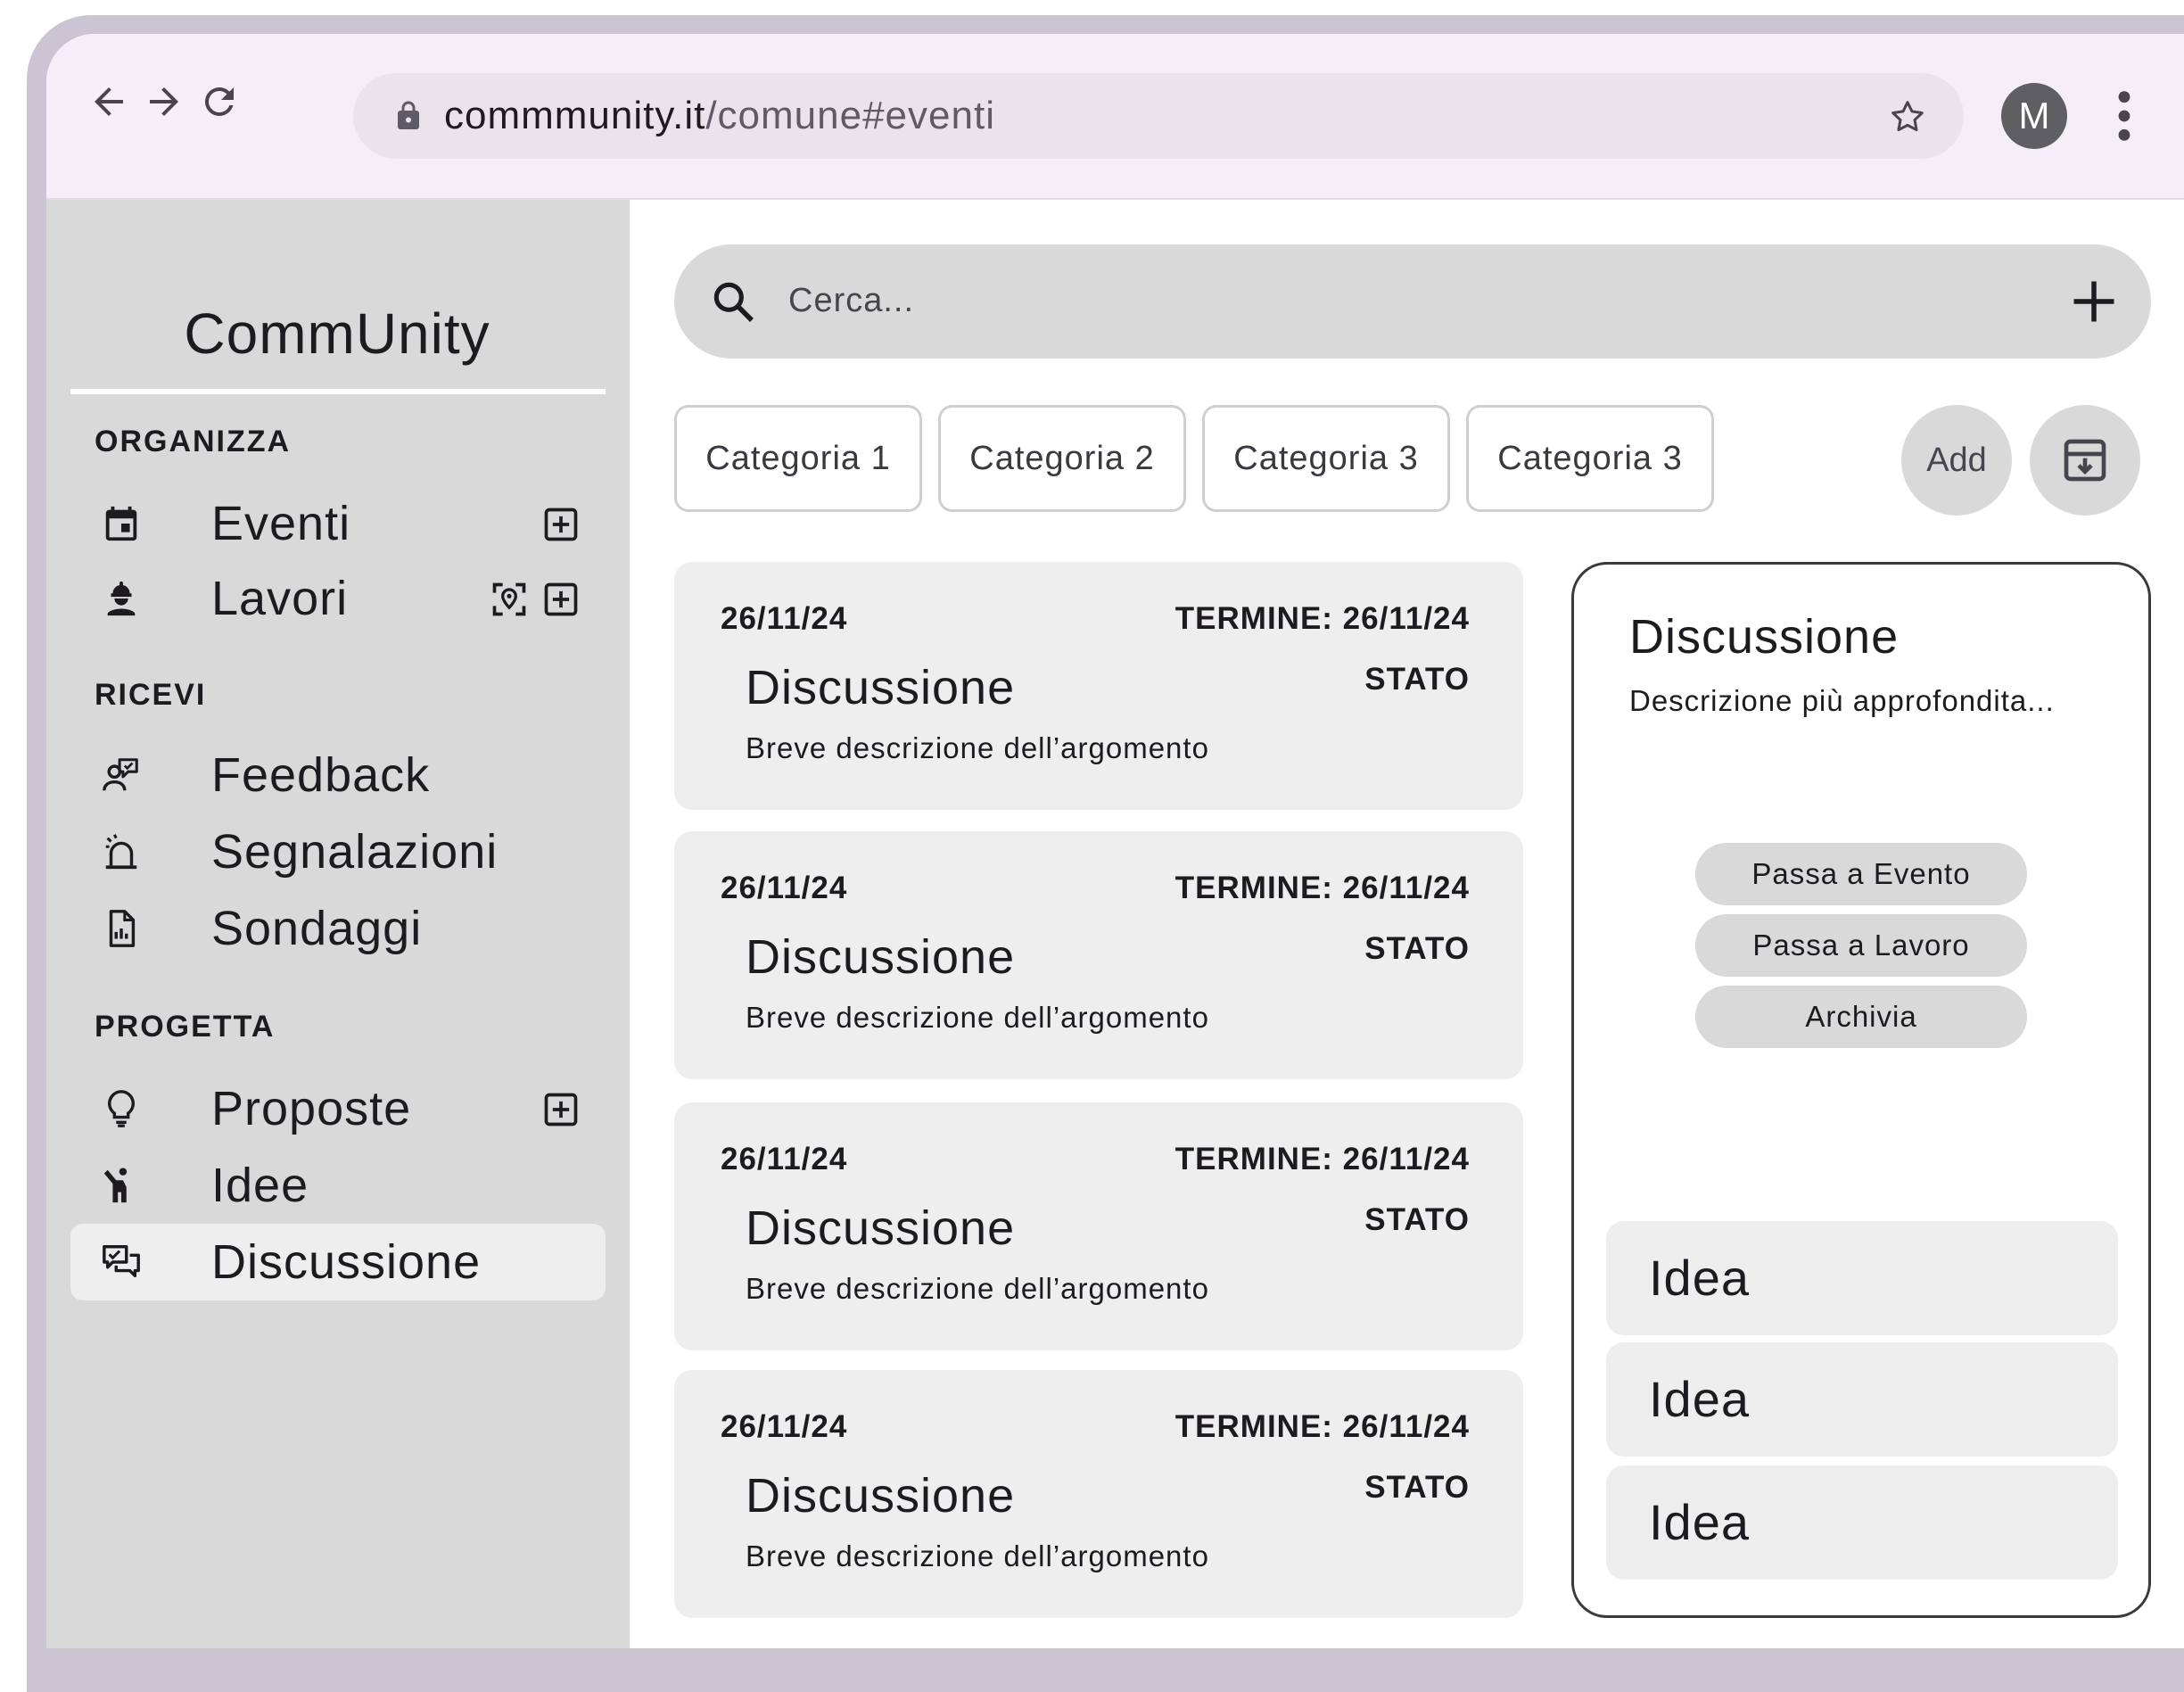  I want to click on brand-divider, so click(338, 391).